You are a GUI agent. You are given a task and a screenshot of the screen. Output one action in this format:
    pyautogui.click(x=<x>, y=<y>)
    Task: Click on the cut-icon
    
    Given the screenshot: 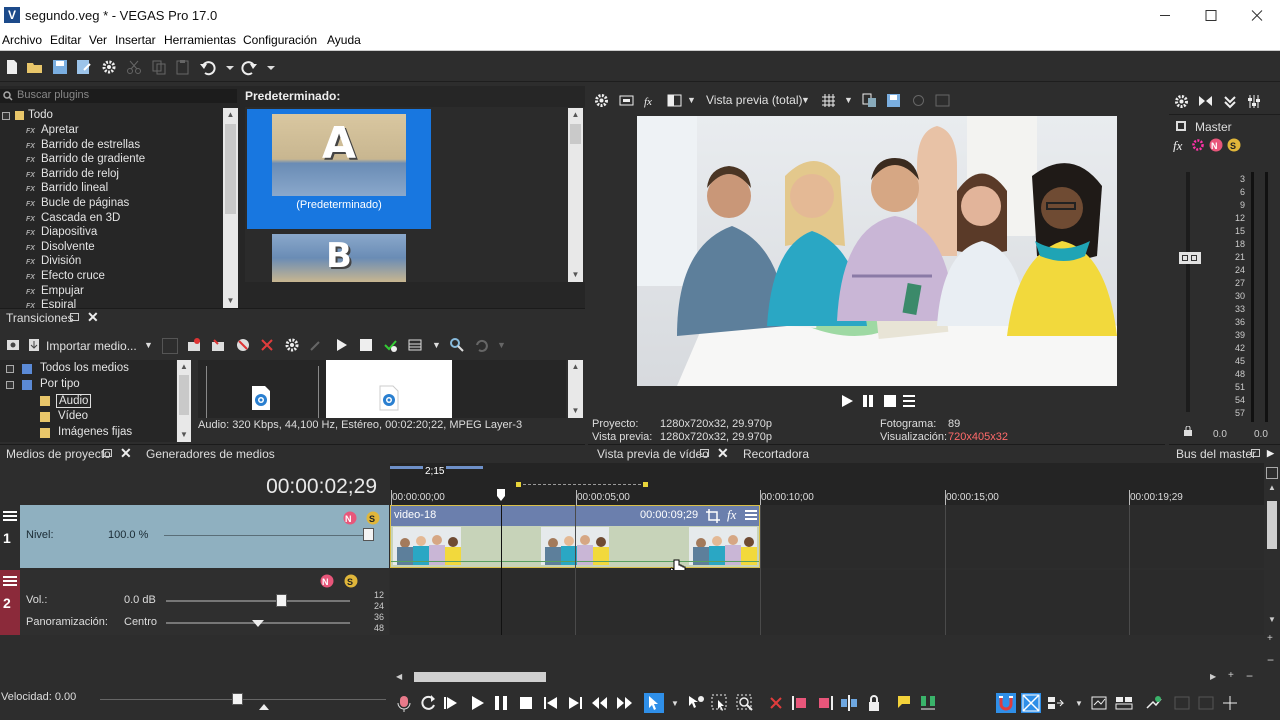 What is the action you would take?
    pyautogui.click(x=134, y=67)
    